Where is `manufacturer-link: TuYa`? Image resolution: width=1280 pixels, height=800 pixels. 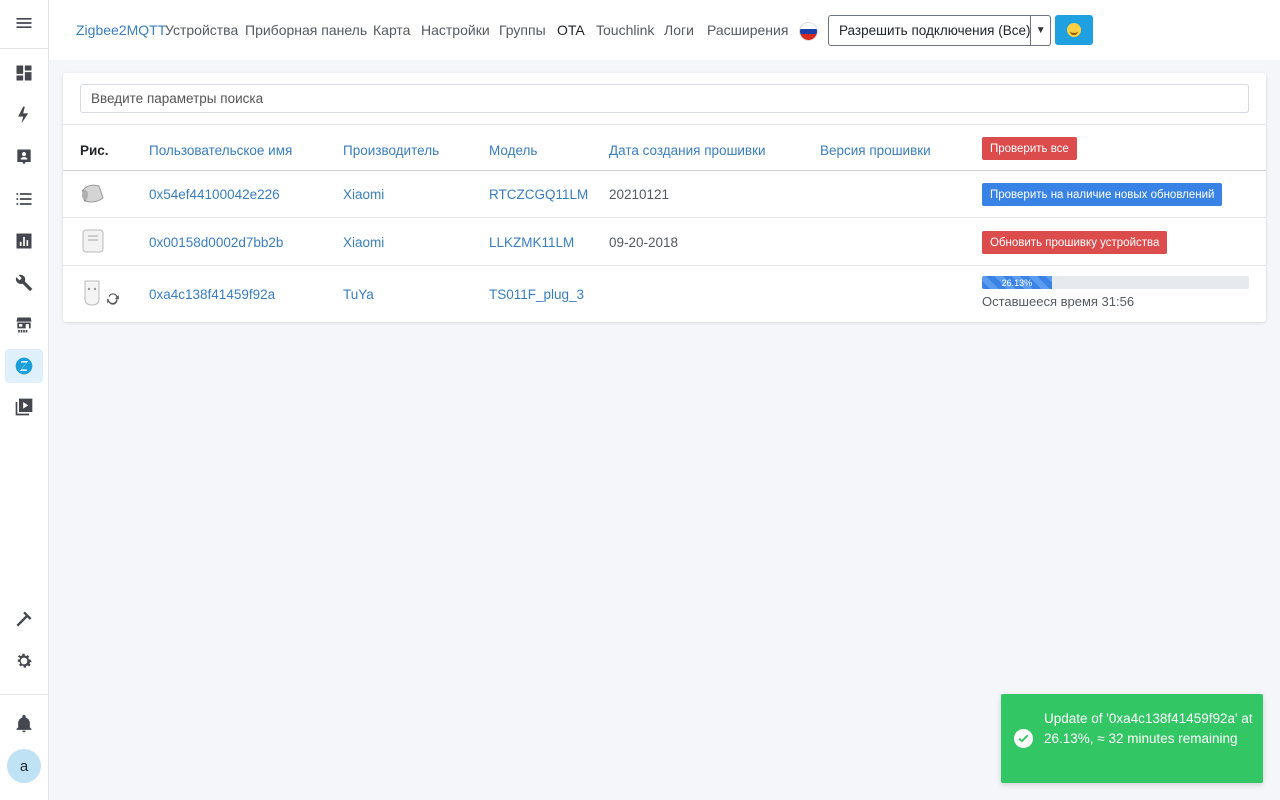
manufacturer-link: TuYa is located at coordinates (358, 294).